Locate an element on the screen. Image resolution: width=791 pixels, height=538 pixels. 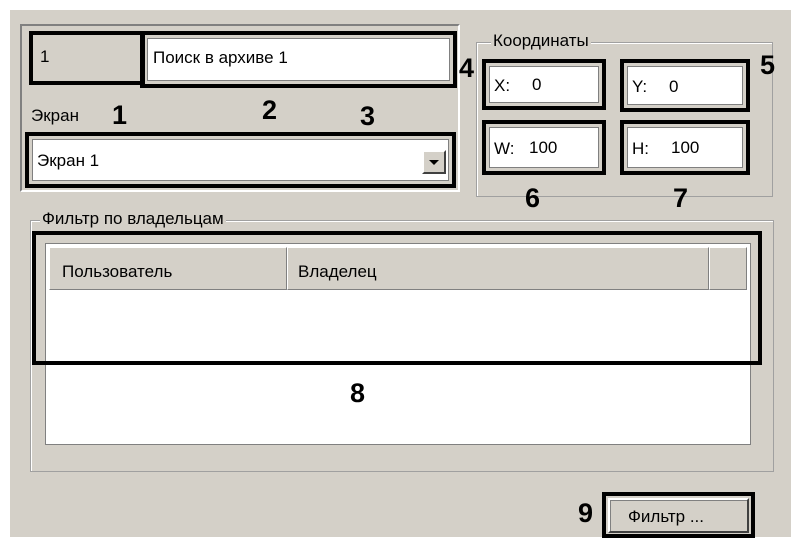
y-input: Y: 0 is located at coordinates (685, 85).